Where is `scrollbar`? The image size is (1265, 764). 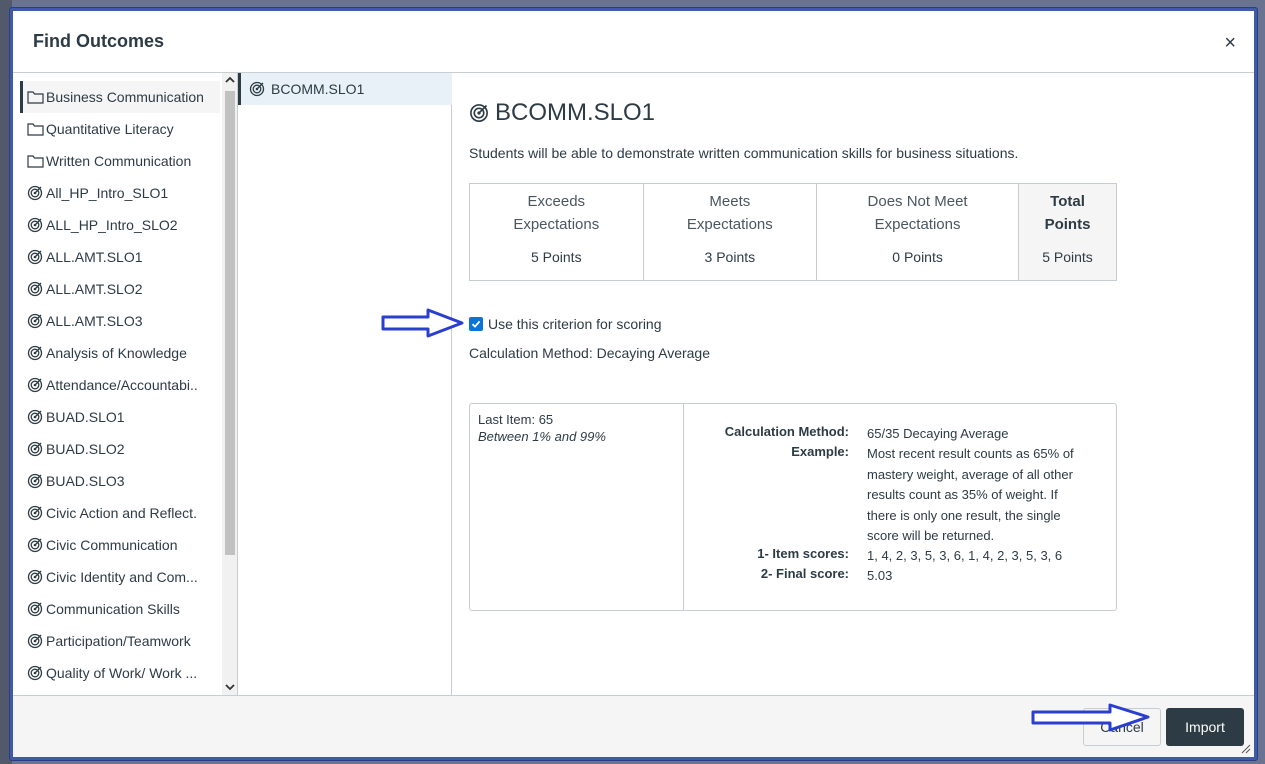
scrollbar is located at coordinates (229, 385).